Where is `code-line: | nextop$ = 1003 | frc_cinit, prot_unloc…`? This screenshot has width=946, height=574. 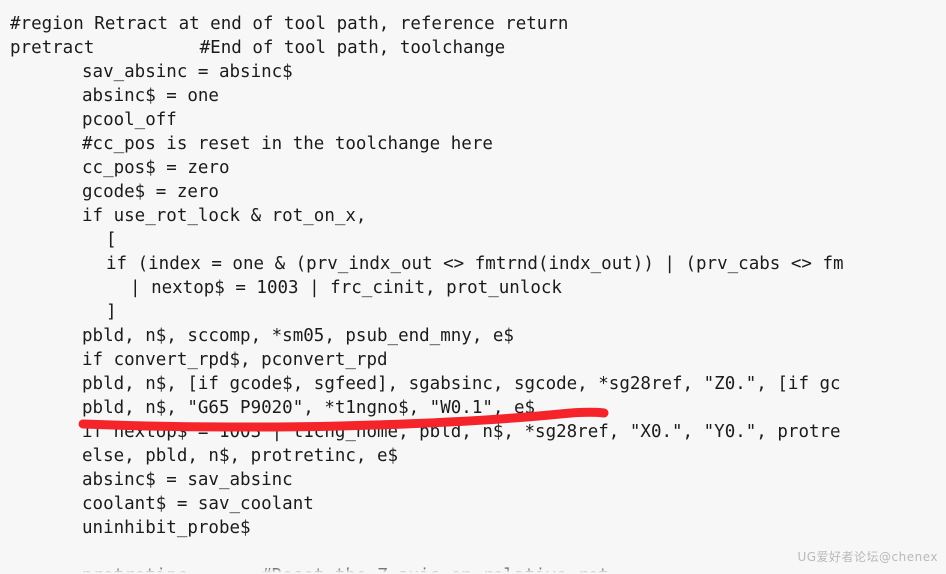 code-line: | nextop$ = 1003 | frc_cinit, prot_unloc… is located at coordinates (346, 288).